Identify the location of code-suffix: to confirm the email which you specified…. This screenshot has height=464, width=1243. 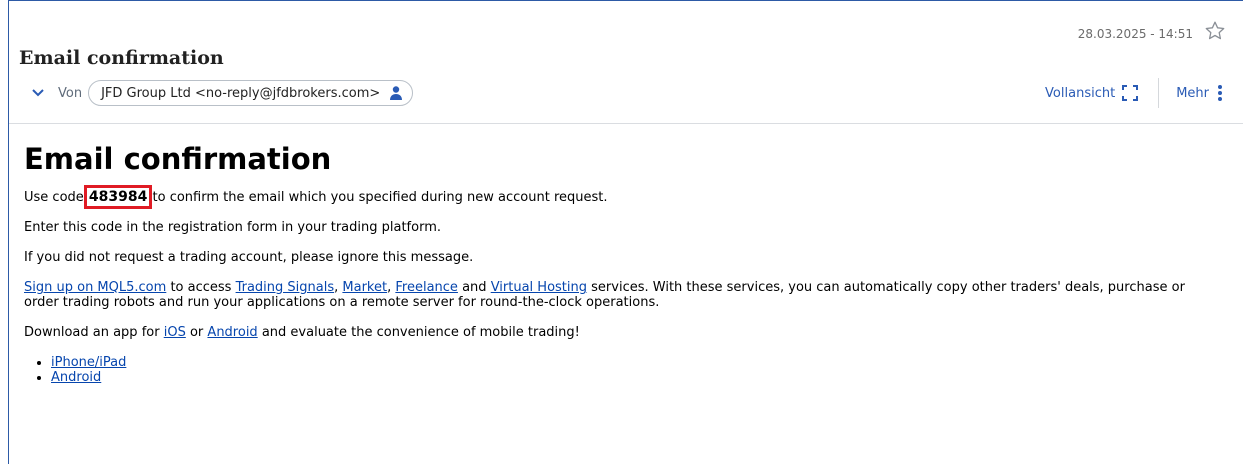
(380, 197).